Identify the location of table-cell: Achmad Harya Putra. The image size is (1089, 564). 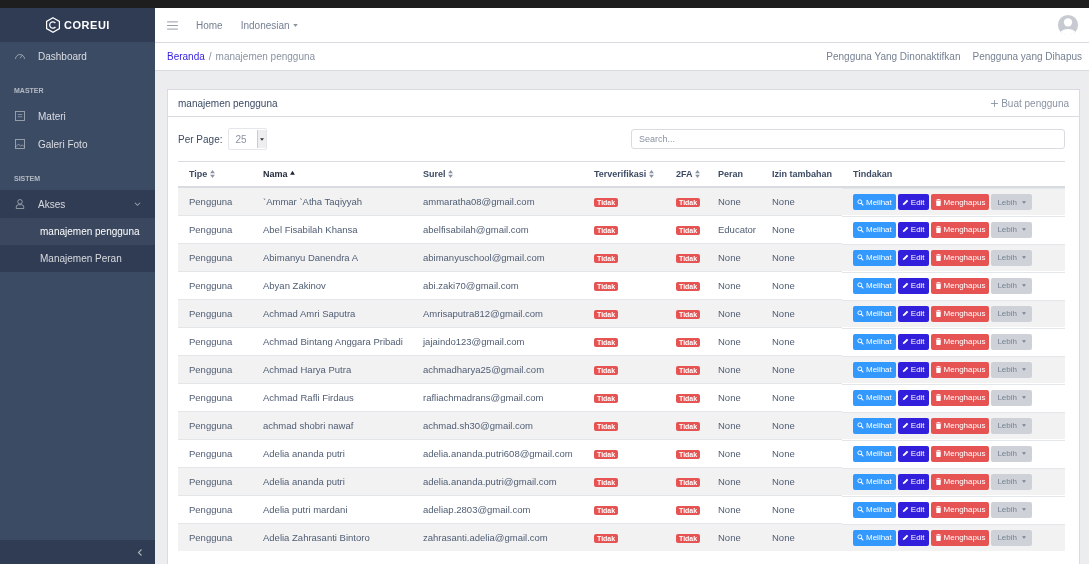
(332, 369).